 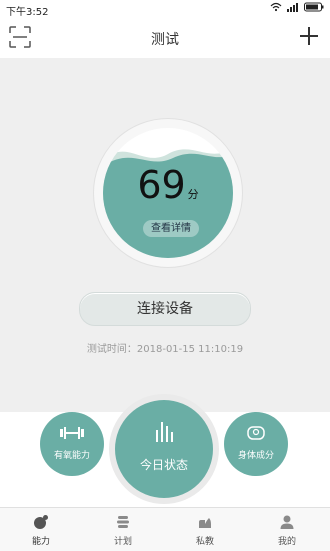 I want to click on tab-profile: 我的, so click(x=287, y=529).